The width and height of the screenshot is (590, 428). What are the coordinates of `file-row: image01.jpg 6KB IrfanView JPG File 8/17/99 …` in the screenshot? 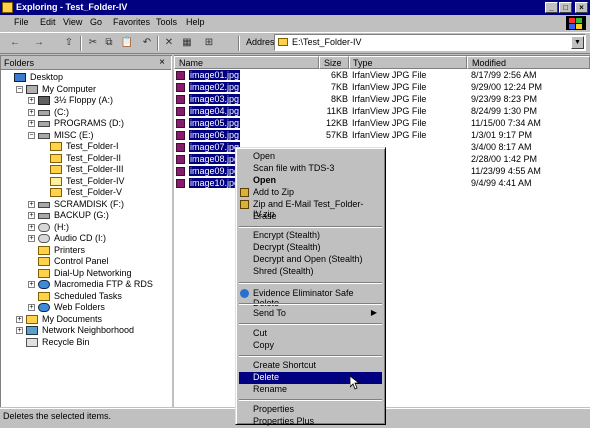 It's located at (382, 76).